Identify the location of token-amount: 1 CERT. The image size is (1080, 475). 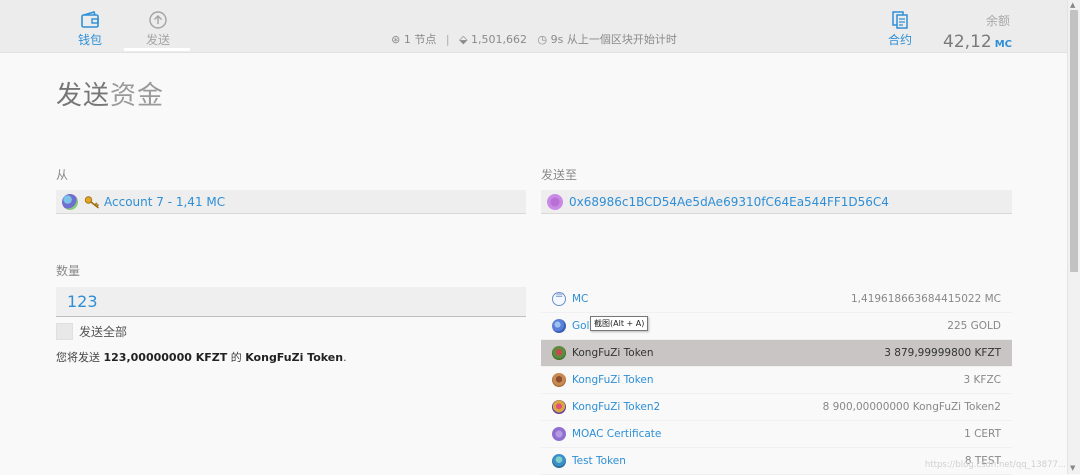
(982, 434).